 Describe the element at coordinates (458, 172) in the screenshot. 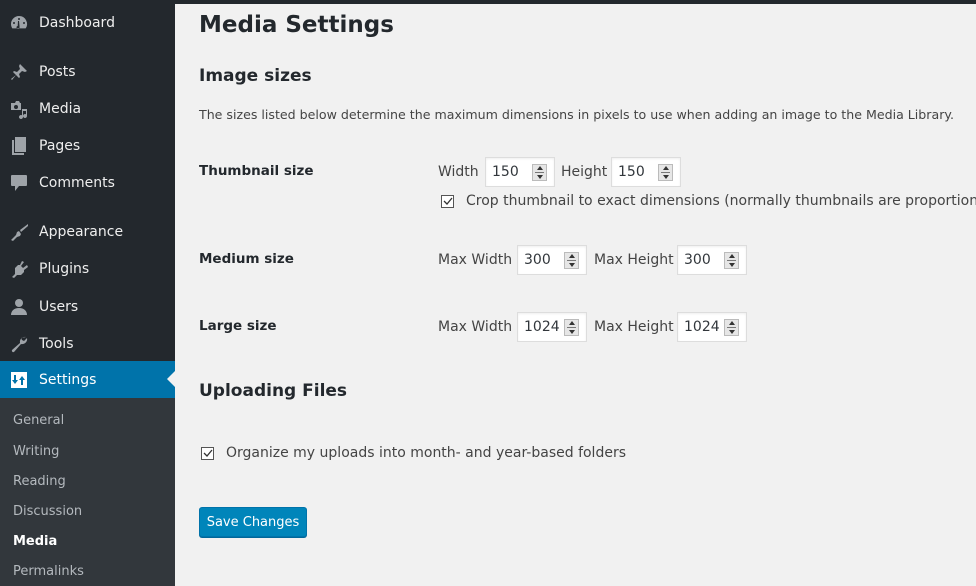

I see `thumbnail-width-label: Width` at that location.